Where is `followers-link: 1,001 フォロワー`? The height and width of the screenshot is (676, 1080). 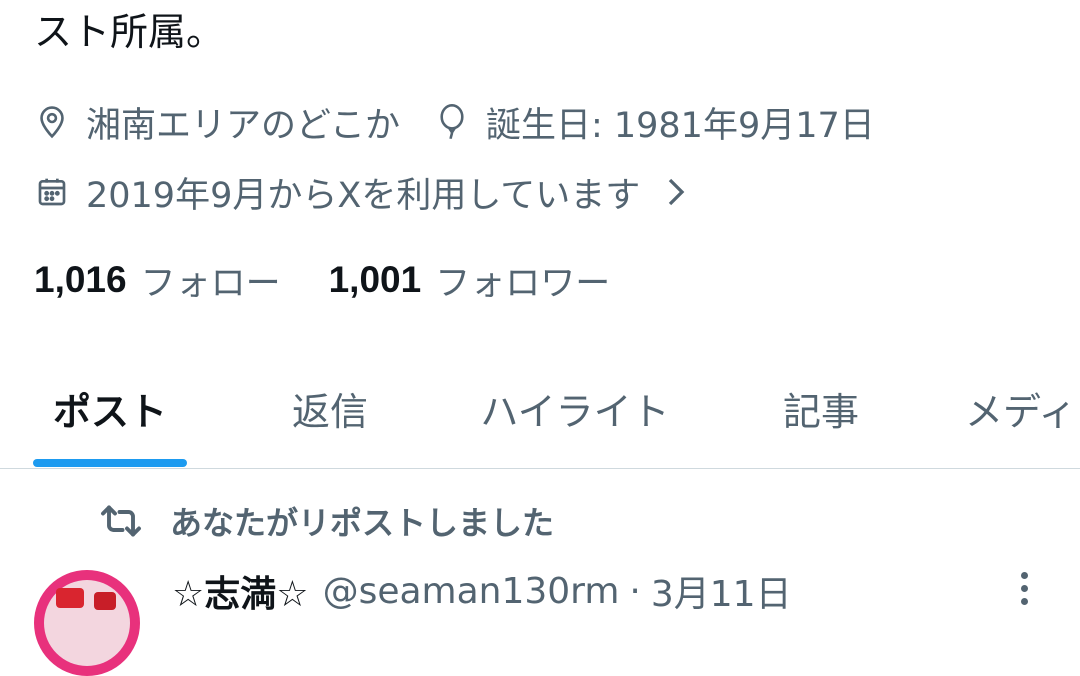
followers-link: 1,001 フォロワー is located at coordinates (470, 280).